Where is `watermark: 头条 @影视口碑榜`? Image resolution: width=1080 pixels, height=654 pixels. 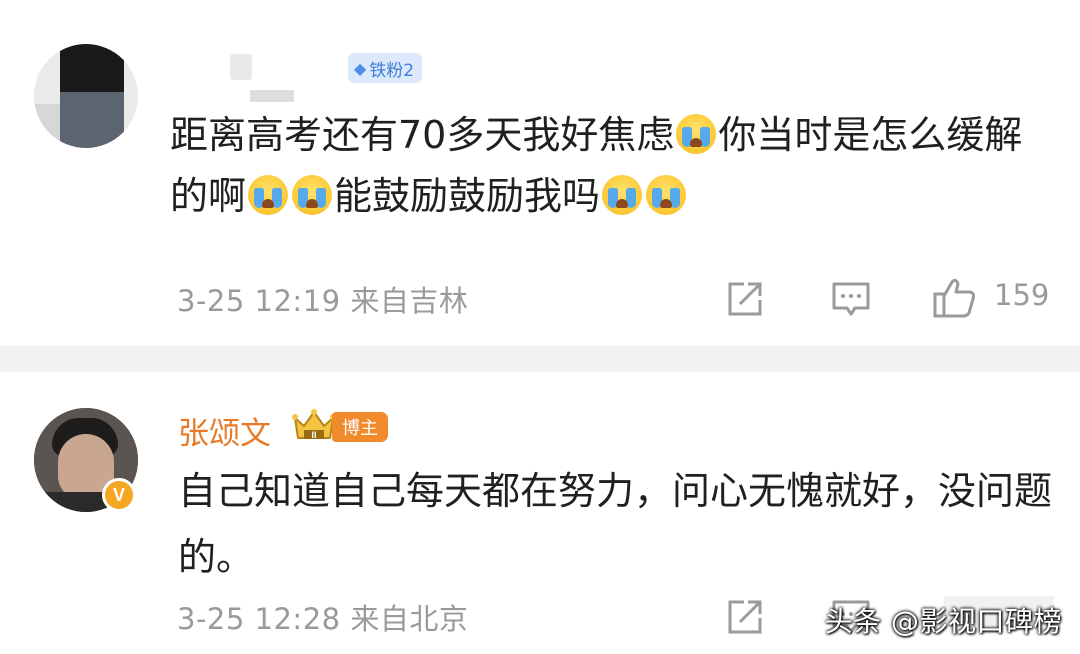
watermark: 头条 @影视口碑榜 is located at coordinates (943, 621).